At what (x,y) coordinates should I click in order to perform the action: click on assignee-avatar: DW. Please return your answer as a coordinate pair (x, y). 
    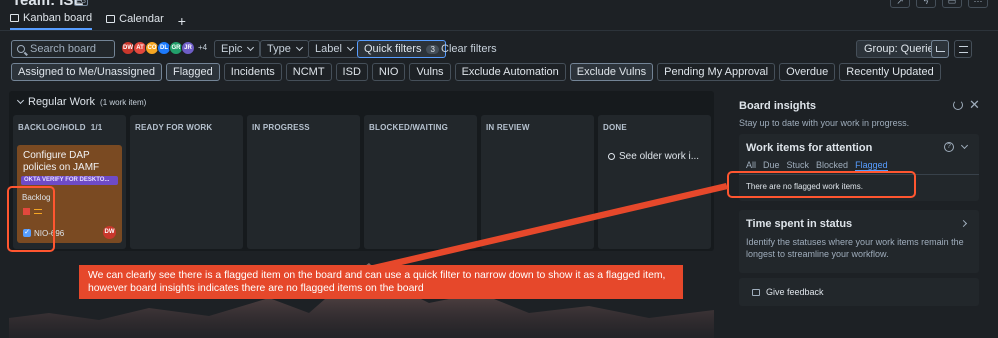
    Looking at the image, I should click on (109, 232).